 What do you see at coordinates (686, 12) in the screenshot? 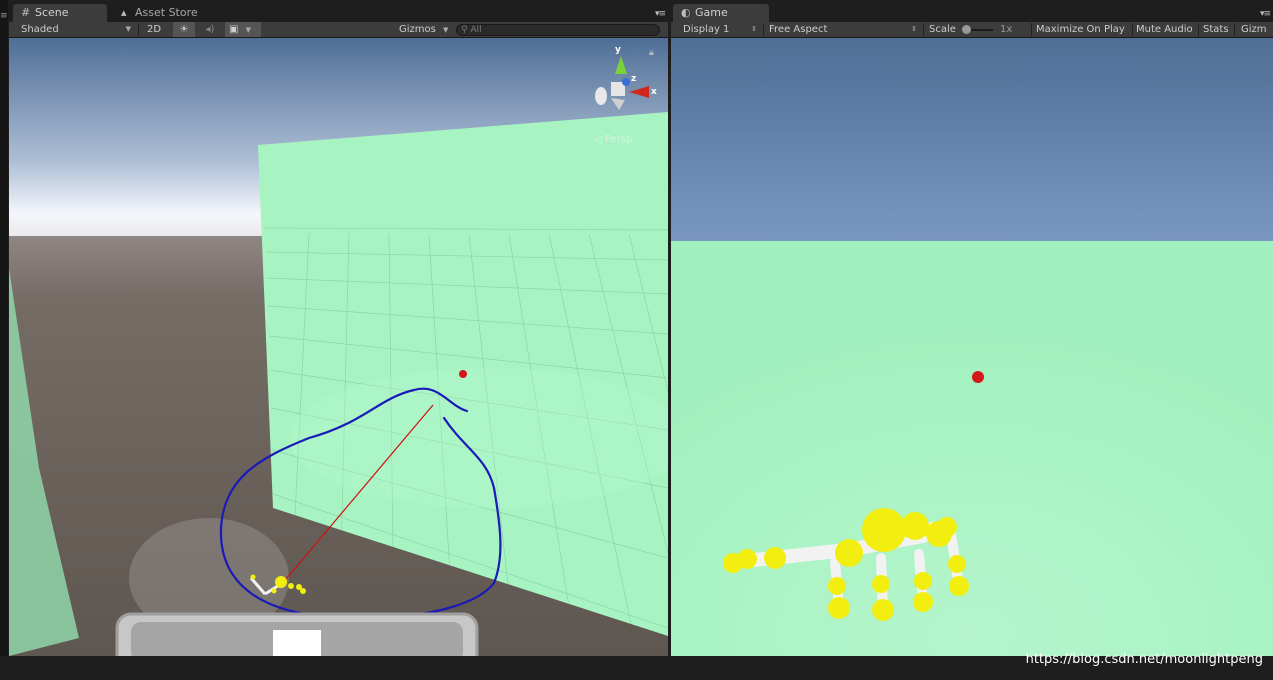
I see `game-pacman-icon: ◐` at bounding box center [686, 12].